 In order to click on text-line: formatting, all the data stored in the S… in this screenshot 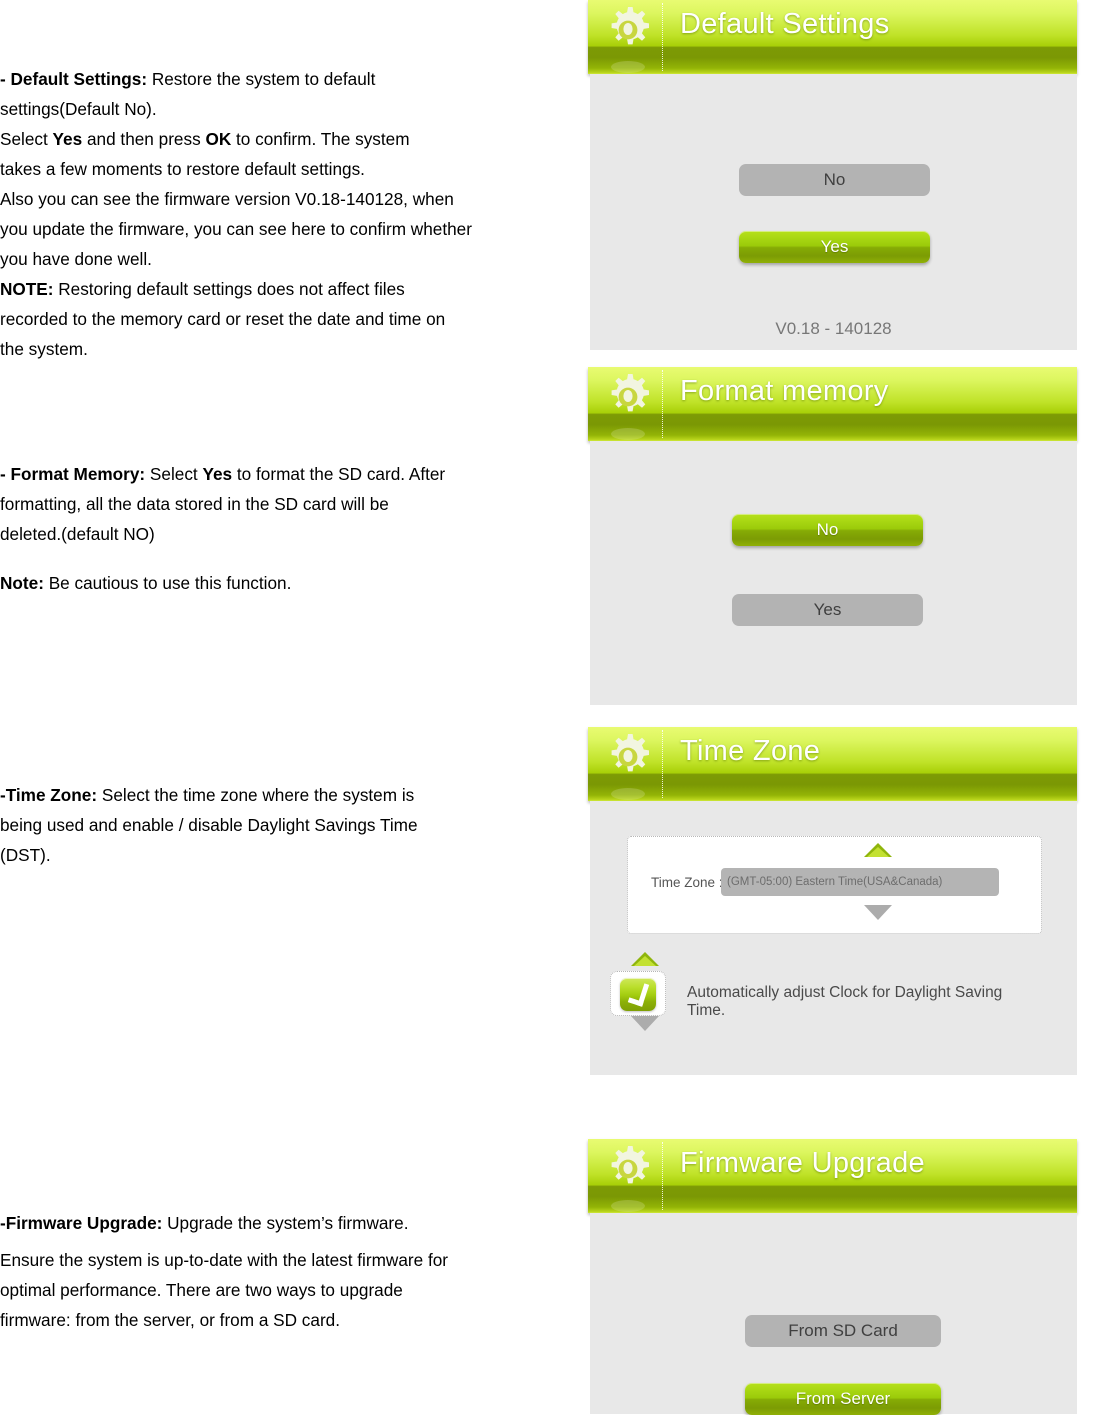, I will do `click(194, 504)`.